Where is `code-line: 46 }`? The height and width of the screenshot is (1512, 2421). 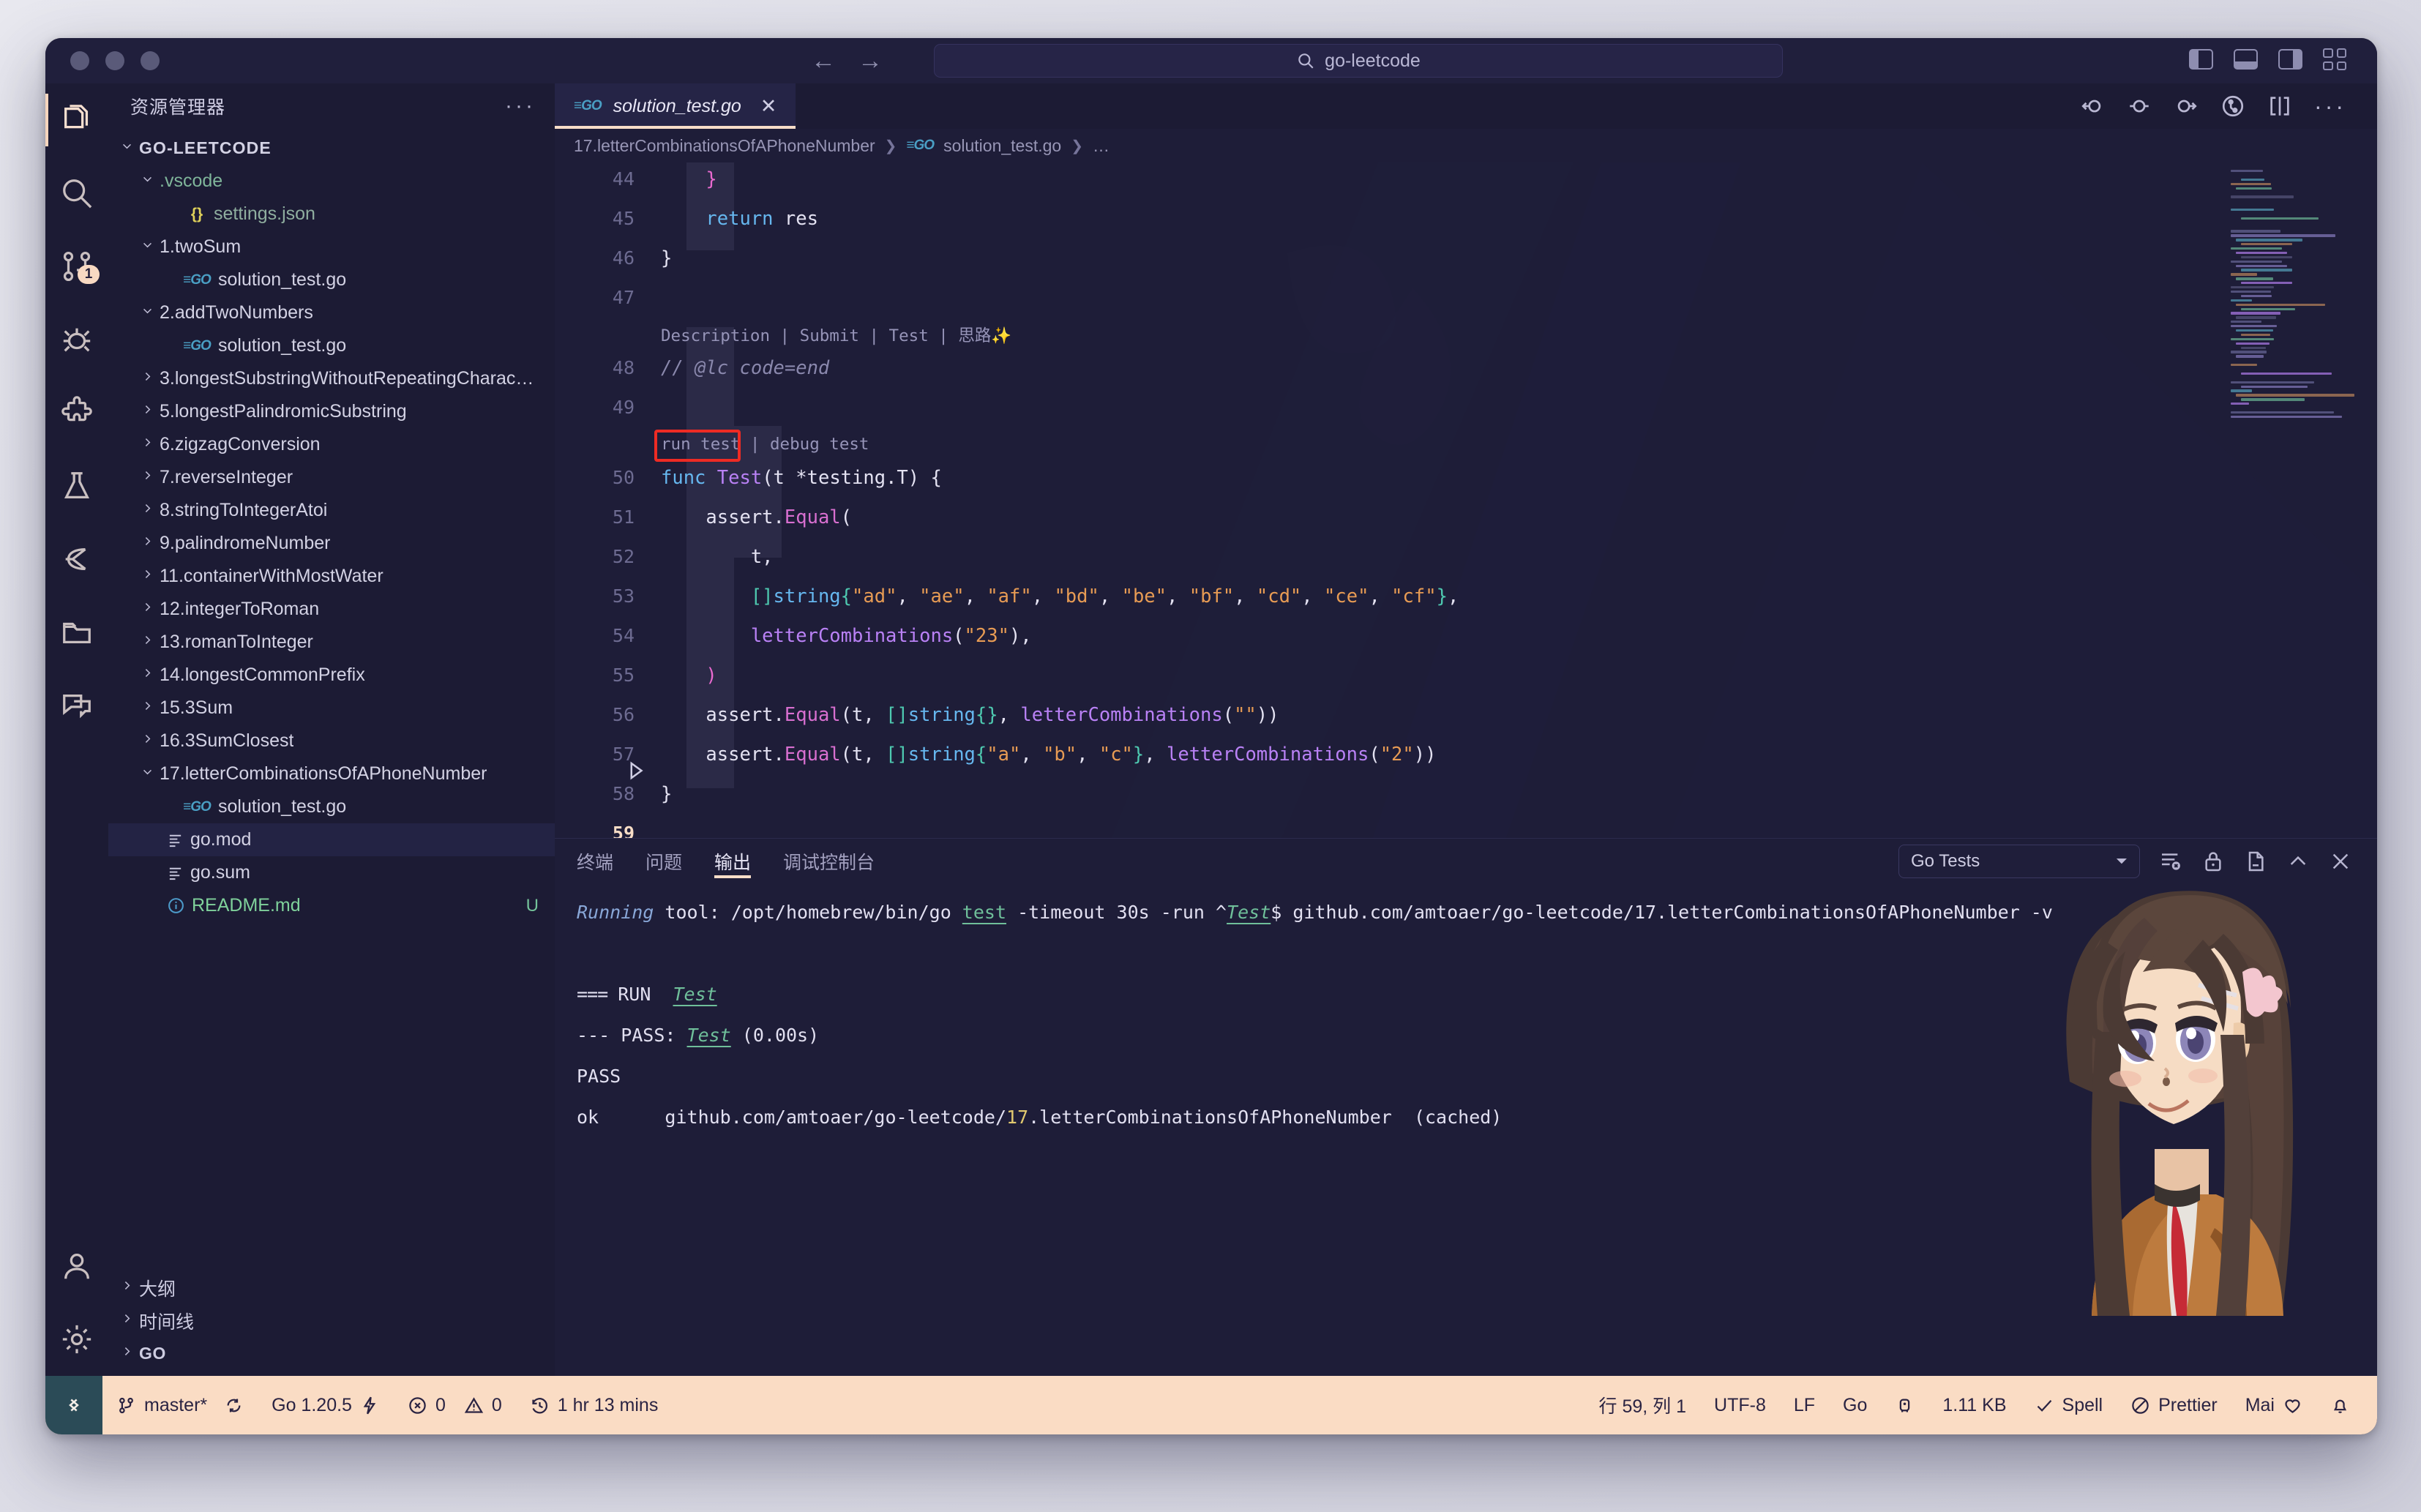
code-line: 46 } is located at coordinates (1466, 258).